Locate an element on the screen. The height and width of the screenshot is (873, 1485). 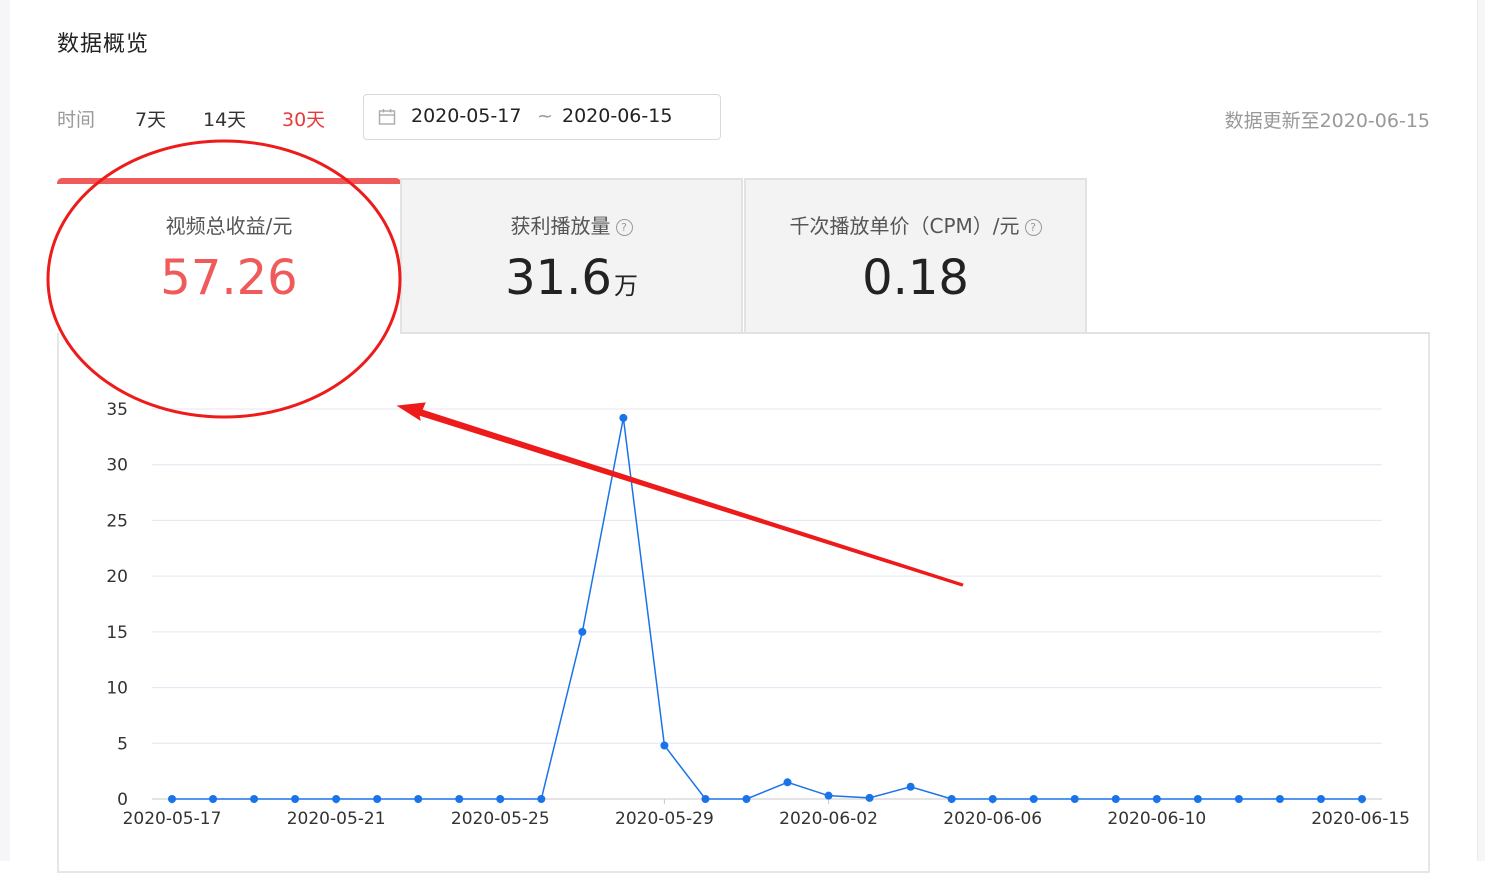
range-7-days: 7天 is located at coordinates (150, 118).